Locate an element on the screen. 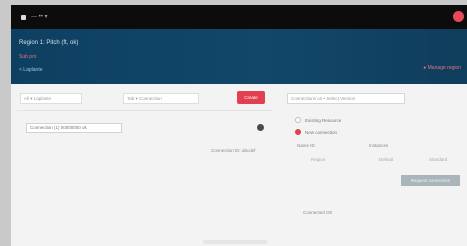  radio-off-icon is located at coordinates (298, 120).